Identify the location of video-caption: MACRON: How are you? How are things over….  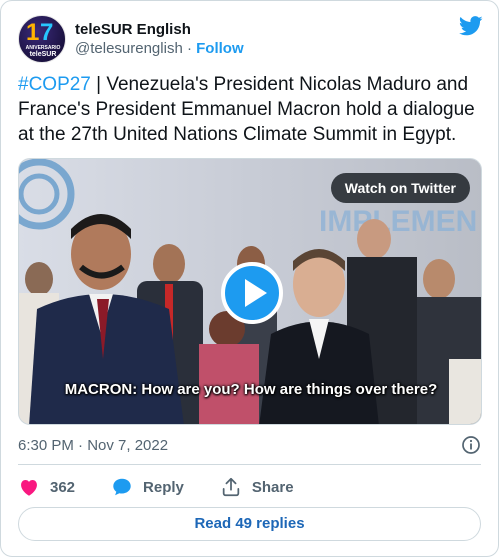
(251, 389).